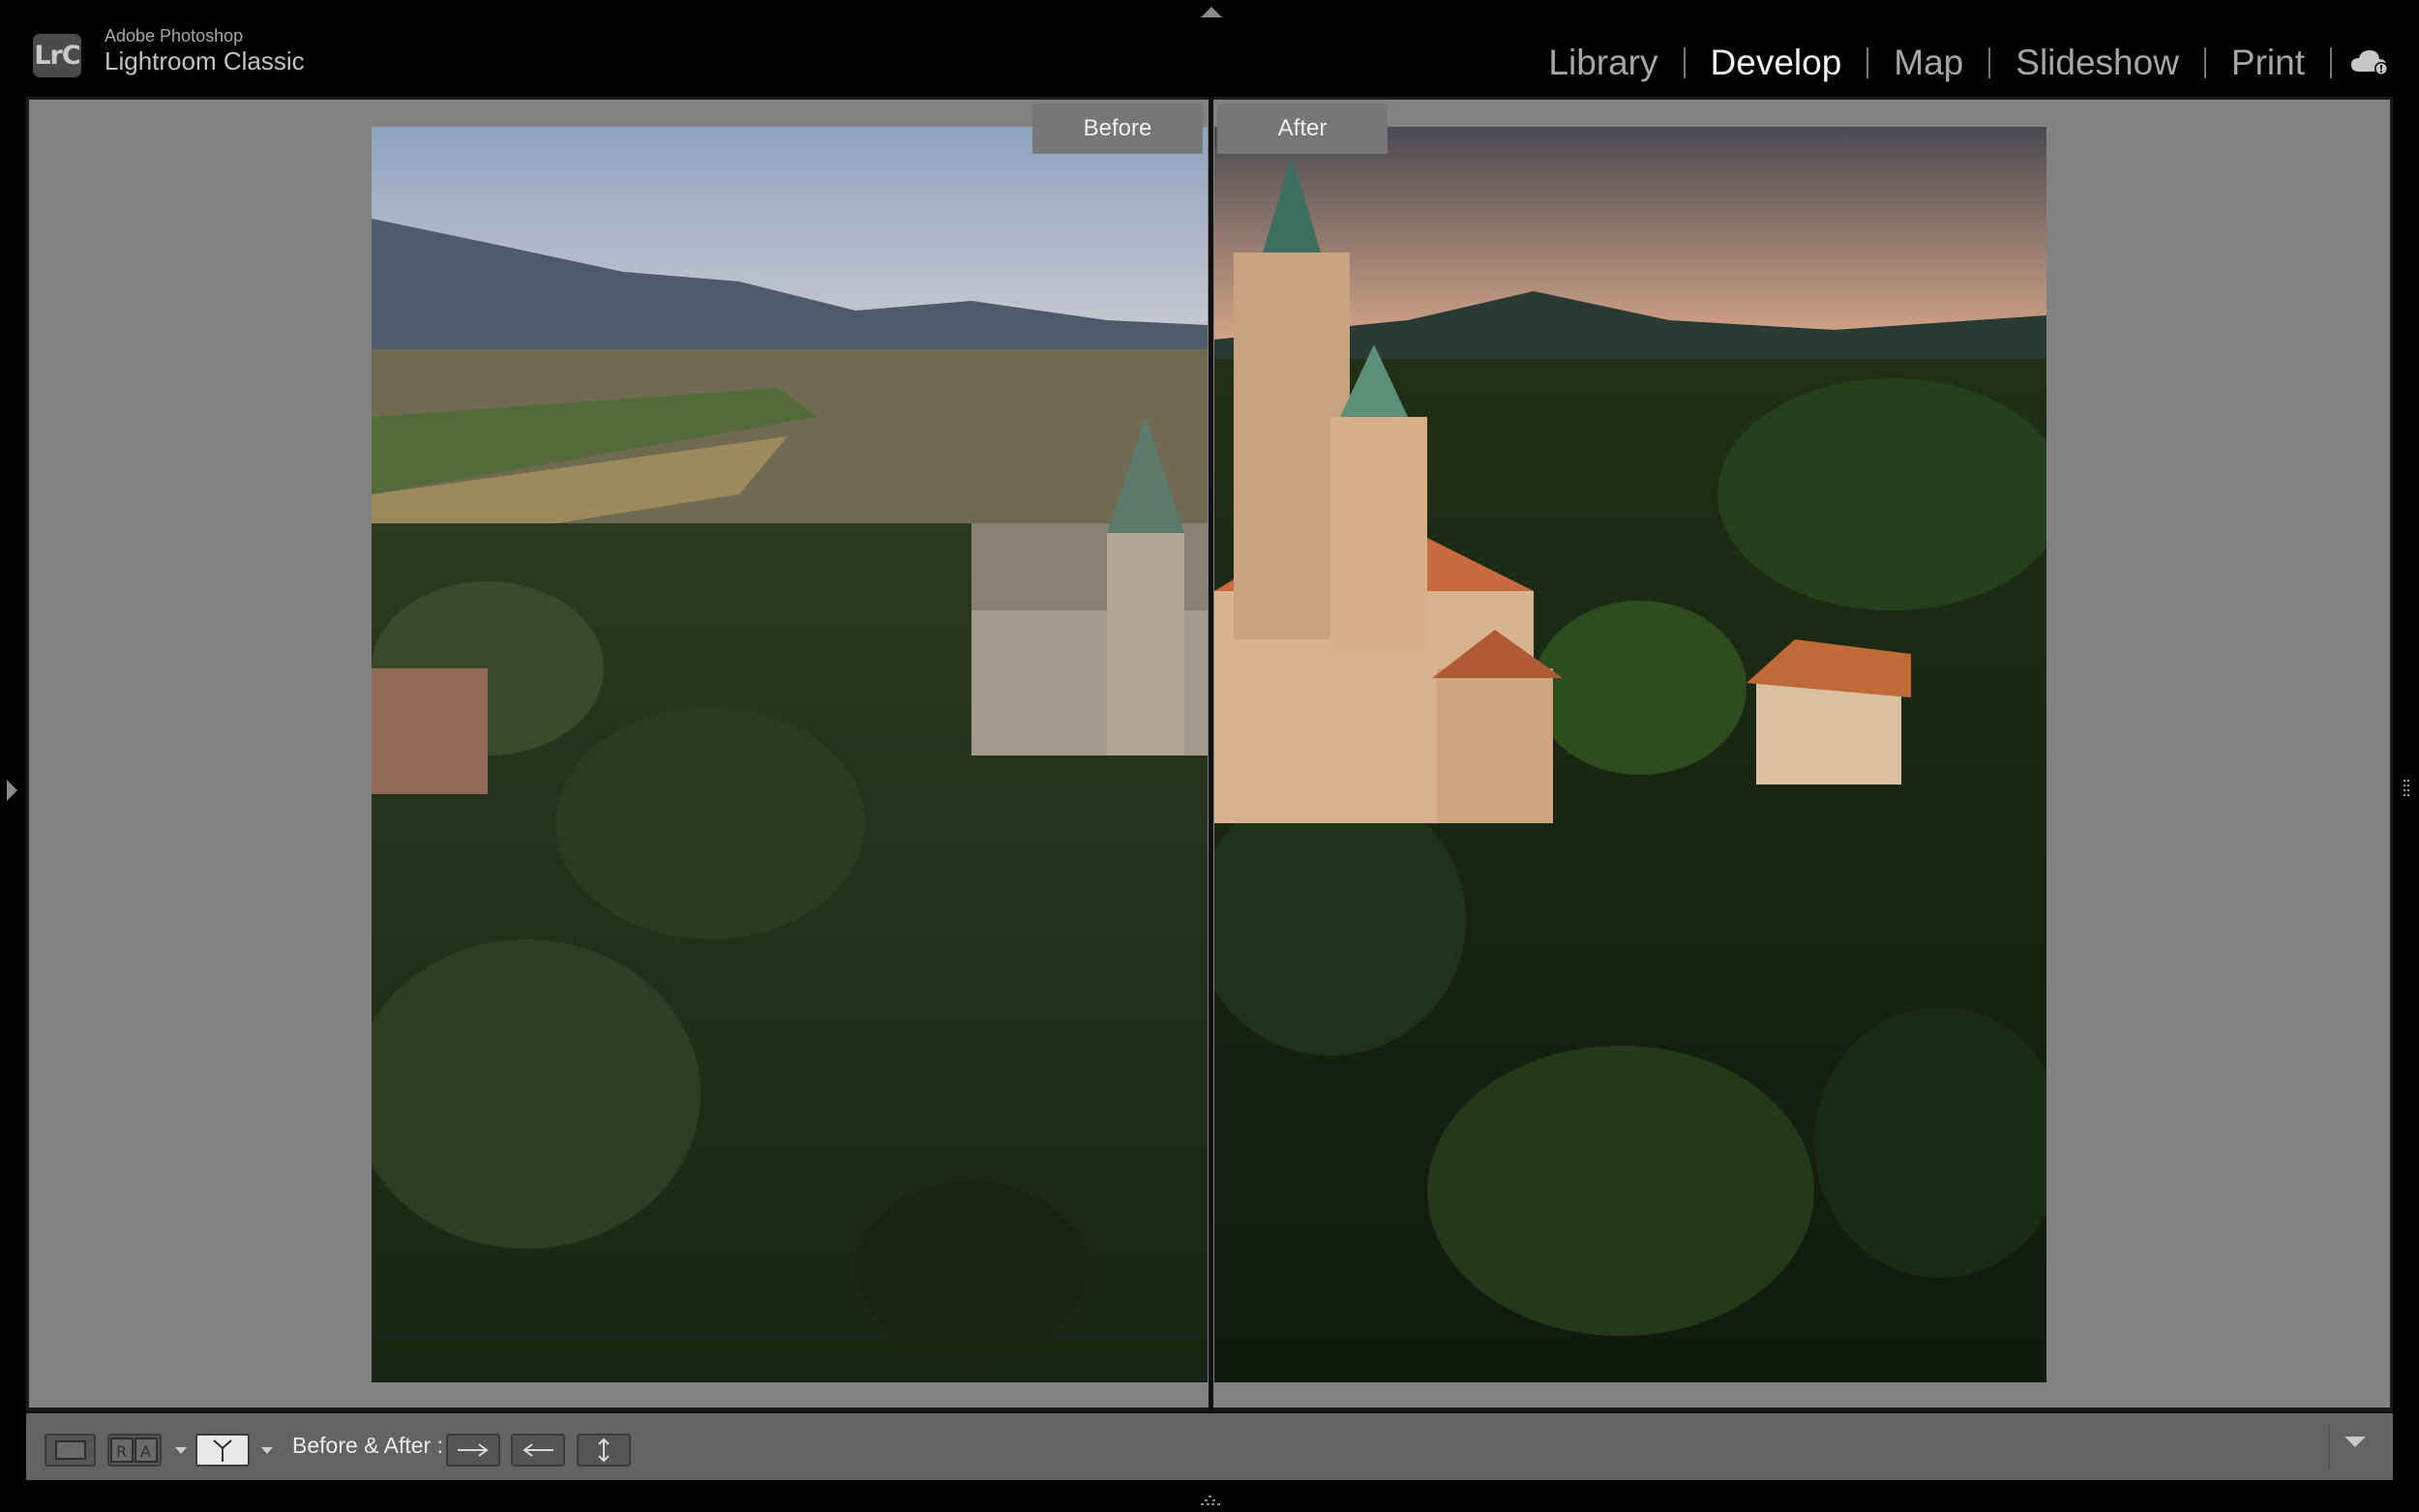 The height and width of the screenshot is (1512, 2419). Describe the element at coordinates (267, 1451) in the screenshot. I see `before-after-dropdown-icon` at that location.